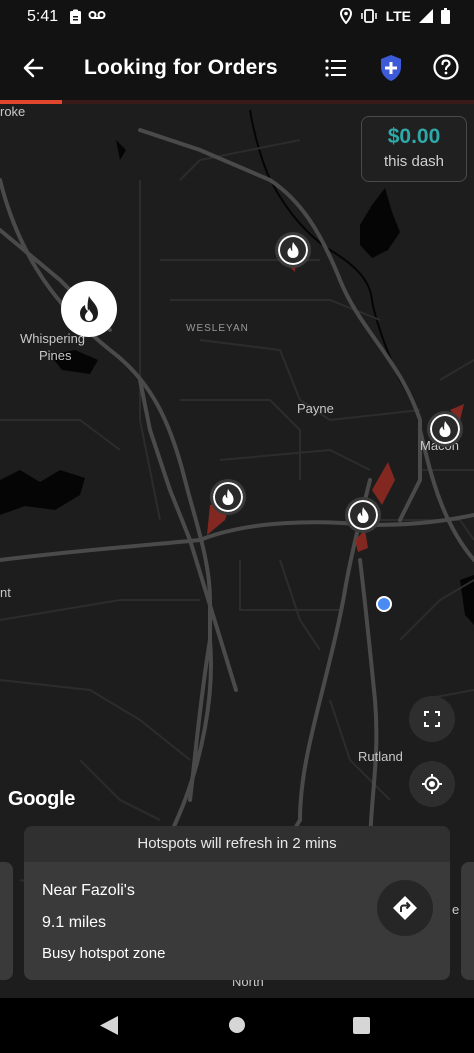 This screenshot has width=474, height=1053. I want to click on map-label-rutland: Rutland, so click(380, 756).